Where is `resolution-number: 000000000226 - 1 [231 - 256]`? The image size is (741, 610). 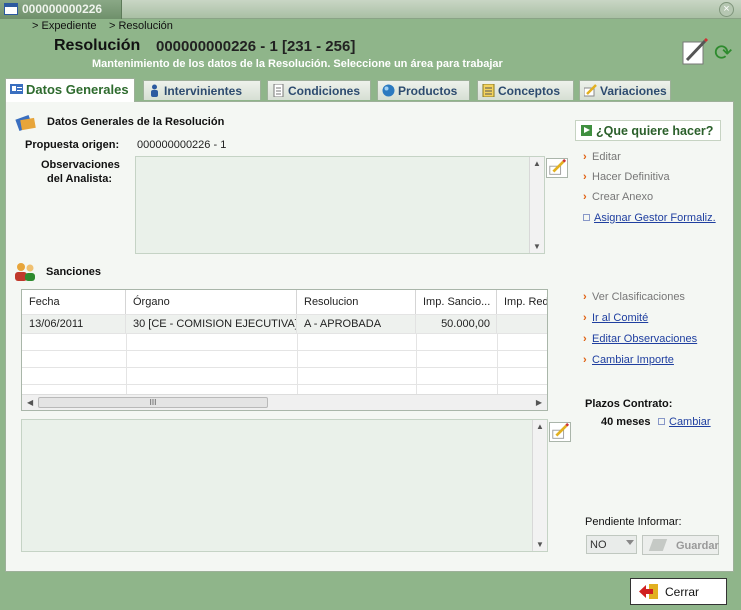
resolution-number: 000000000226 - 1 [231 - 256] is located at coordinates (256, 46).